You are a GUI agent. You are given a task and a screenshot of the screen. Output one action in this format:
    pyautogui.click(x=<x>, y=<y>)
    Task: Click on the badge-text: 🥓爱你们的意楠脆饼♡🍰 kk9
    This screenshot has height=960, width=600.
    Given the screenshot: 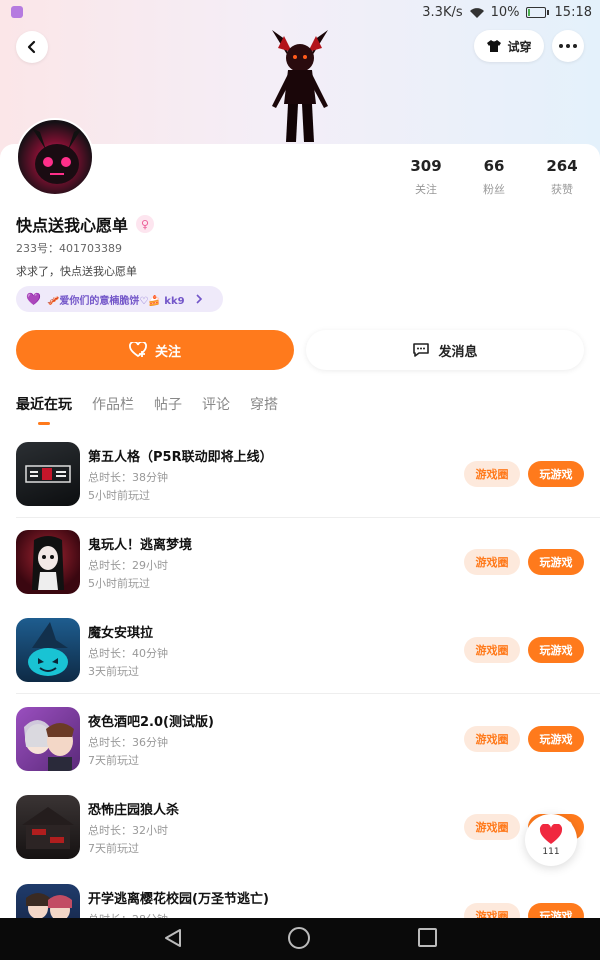 What is the action you would take?
    pyautogui.click(x=115, y=301)
    